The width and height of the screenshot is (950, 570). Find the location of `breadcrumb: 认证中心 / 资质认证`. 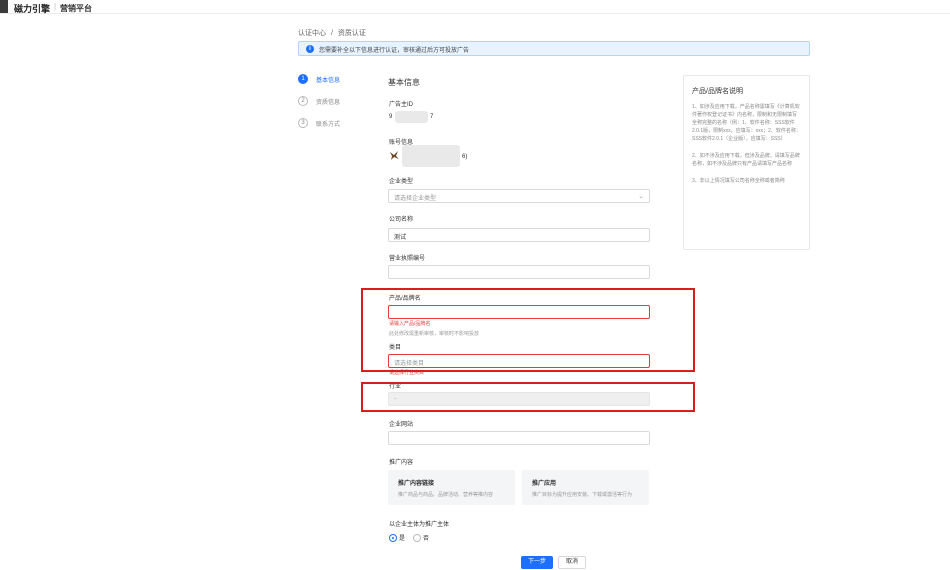

breadcrumb: 认证中心 / 资质认证 is located at coordinates (333, 33).